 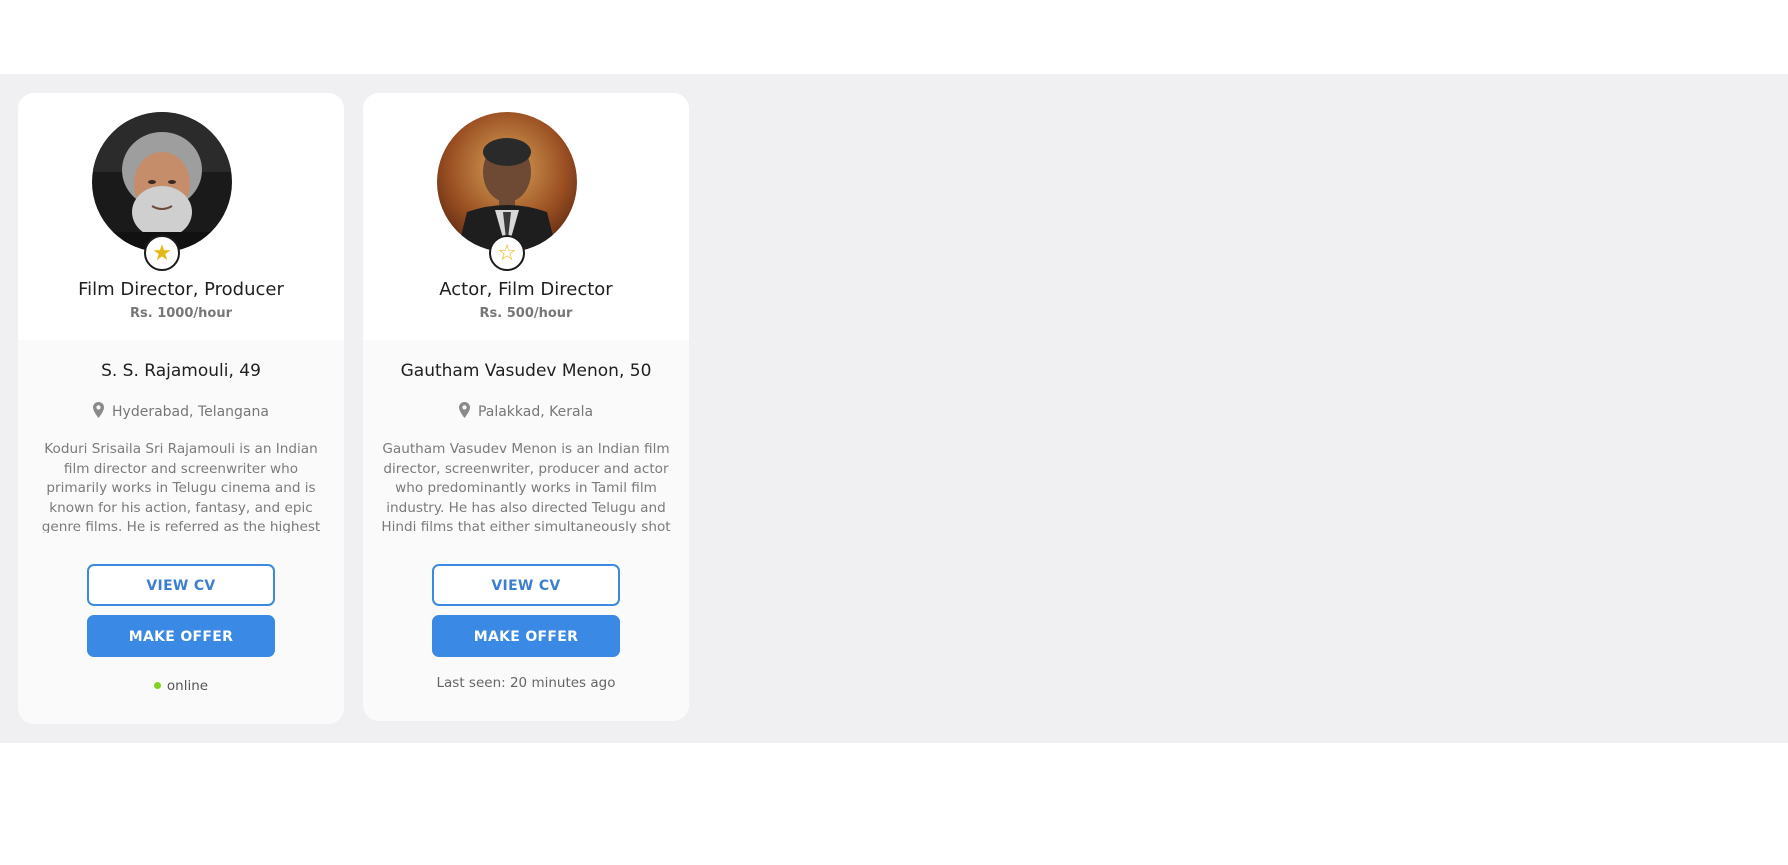 I want to click on location-text: Hyderabad, Telangana, so click(x=190, y=412).